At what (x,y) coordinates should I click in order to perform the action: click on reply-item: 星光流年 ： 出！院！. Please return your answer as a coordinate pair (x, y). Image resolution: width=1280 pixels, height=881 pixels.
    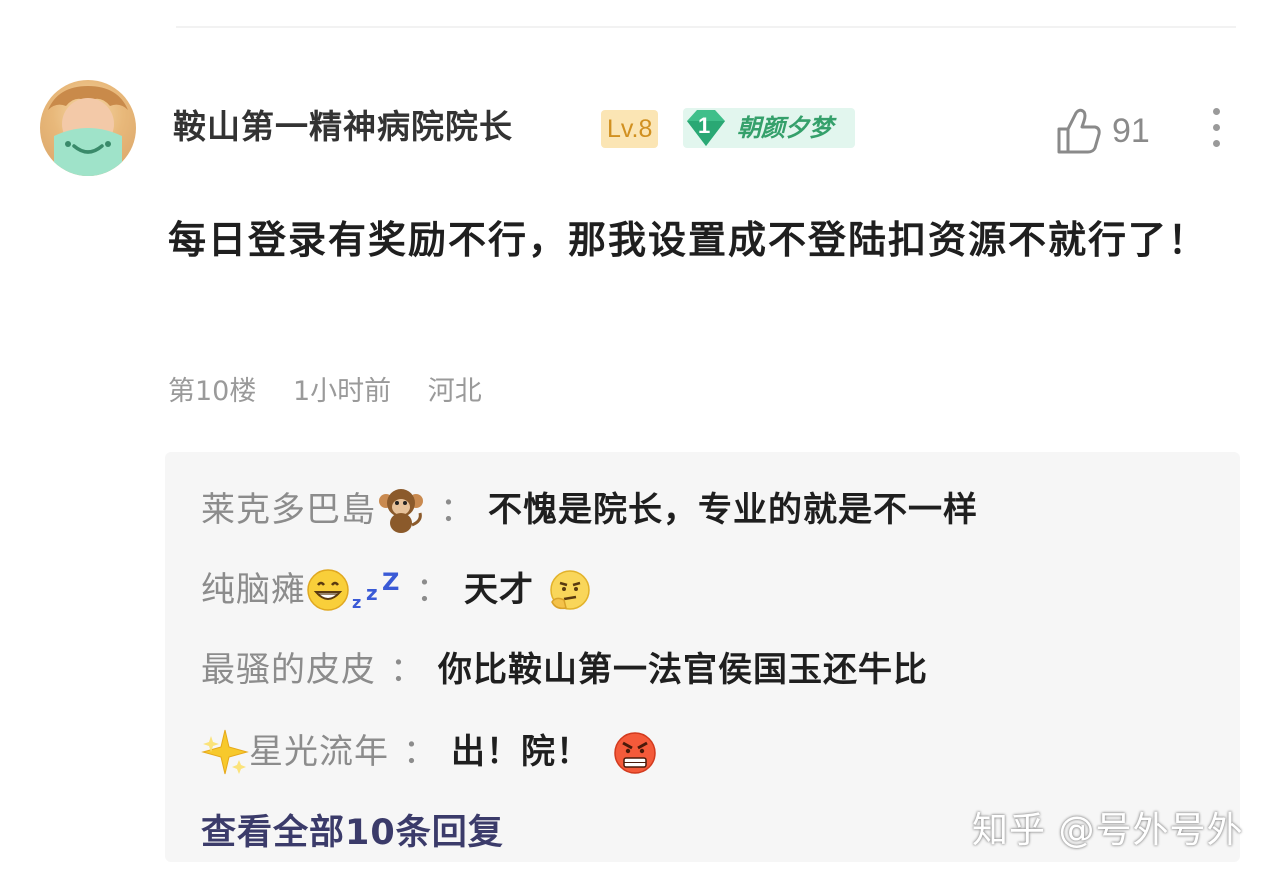
    Looking at the image, I should click on (430, 752).